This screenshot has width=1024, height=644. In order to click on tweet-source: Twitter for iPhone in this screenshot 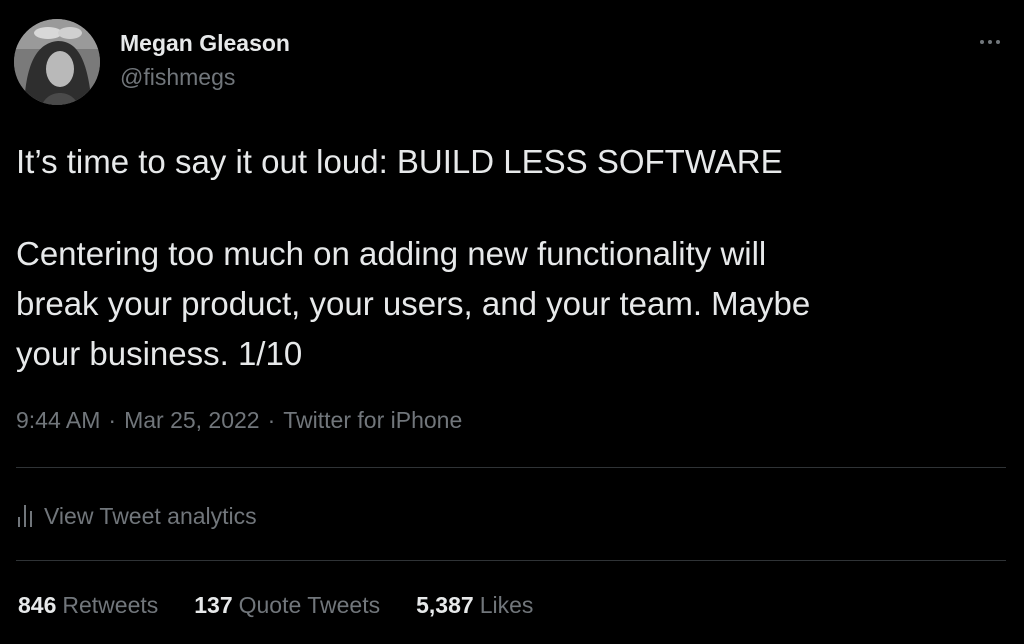, I will do `click(372, 420)`.